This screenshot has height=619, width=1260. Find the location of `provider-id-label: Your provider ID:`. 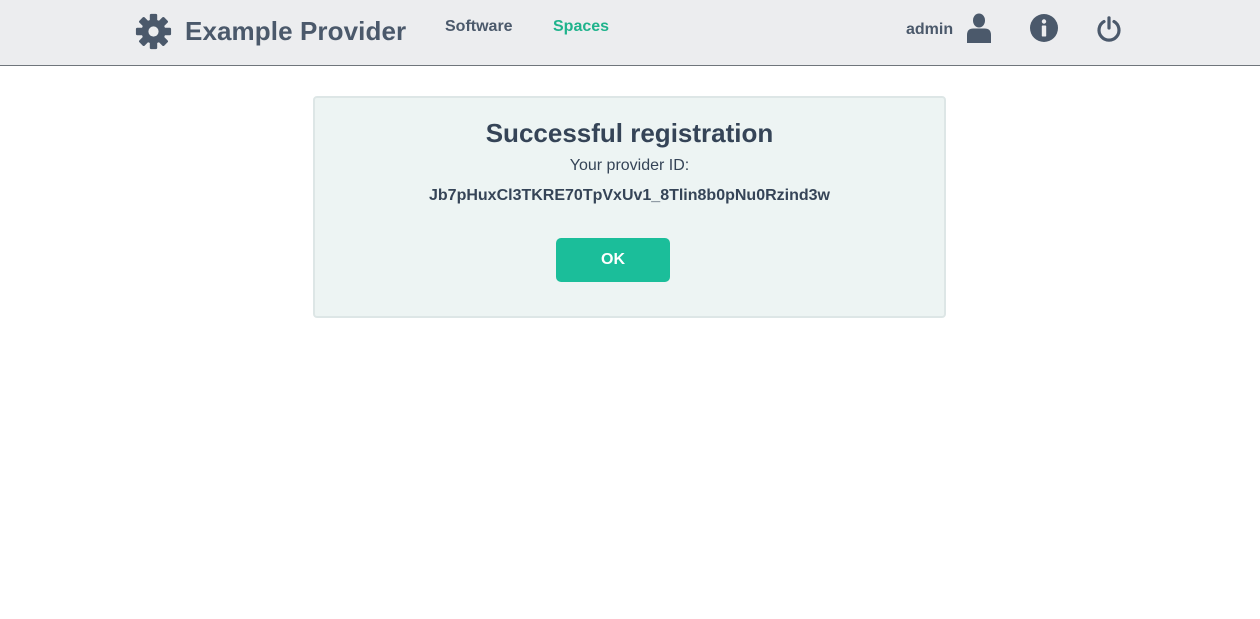

provider-id-label: Your provider ID: is located at coordinates (629, 165).